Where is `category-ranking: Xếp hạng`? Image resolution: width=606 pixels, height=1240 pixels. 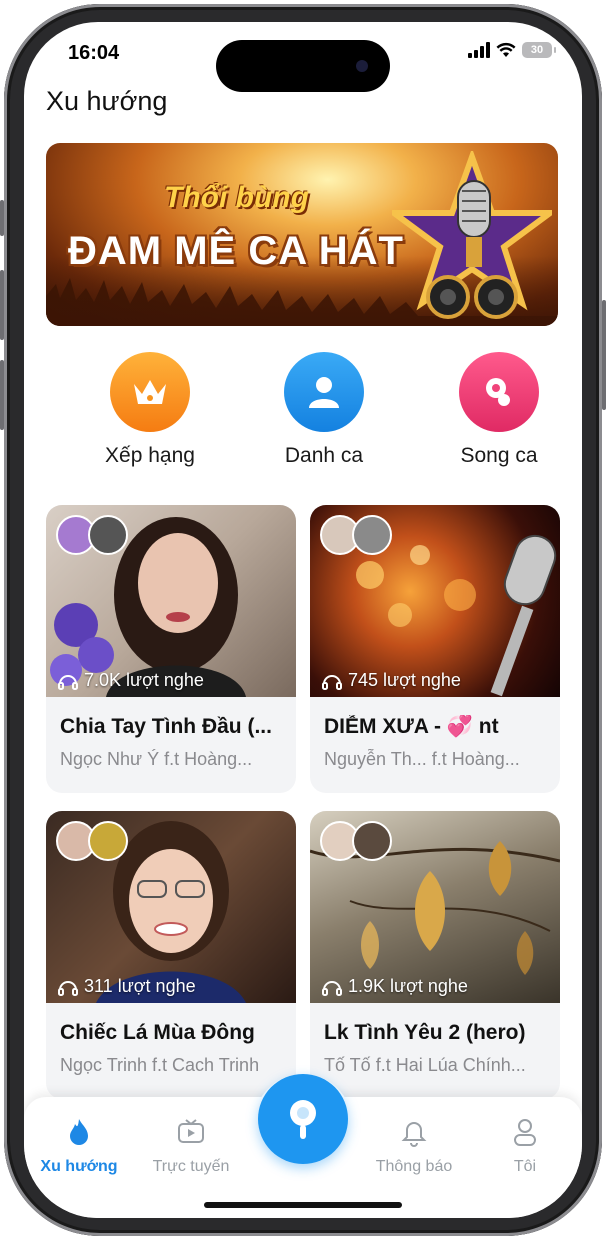
category-ranking: Xếp hạng is located at coordinates (150, 410).